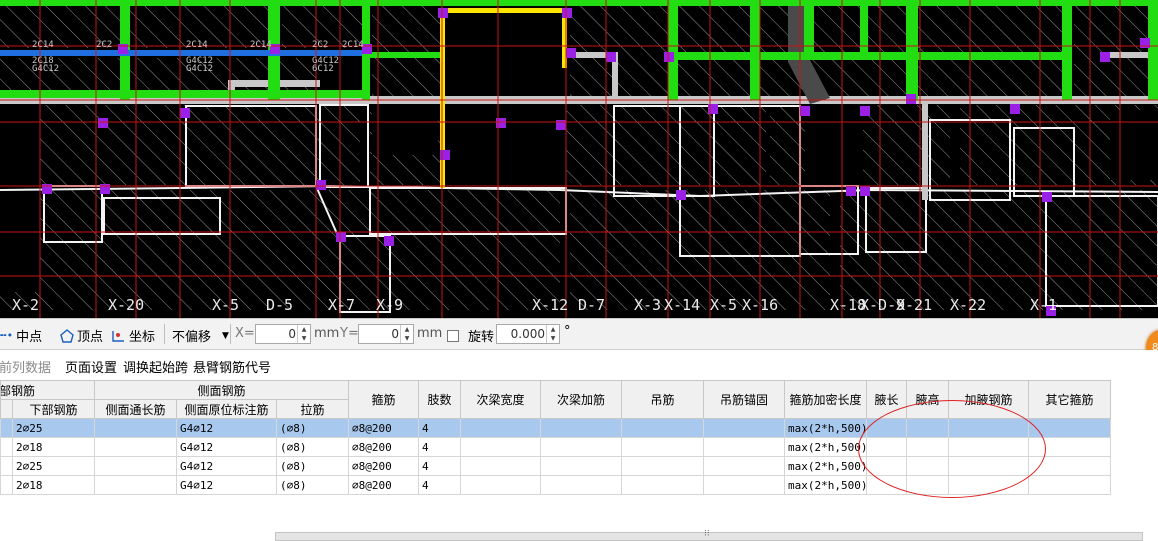 The width and height of the screenshot is (1158, 541). I want to click on header-stirrup: 箍筋, so click(384, 399).